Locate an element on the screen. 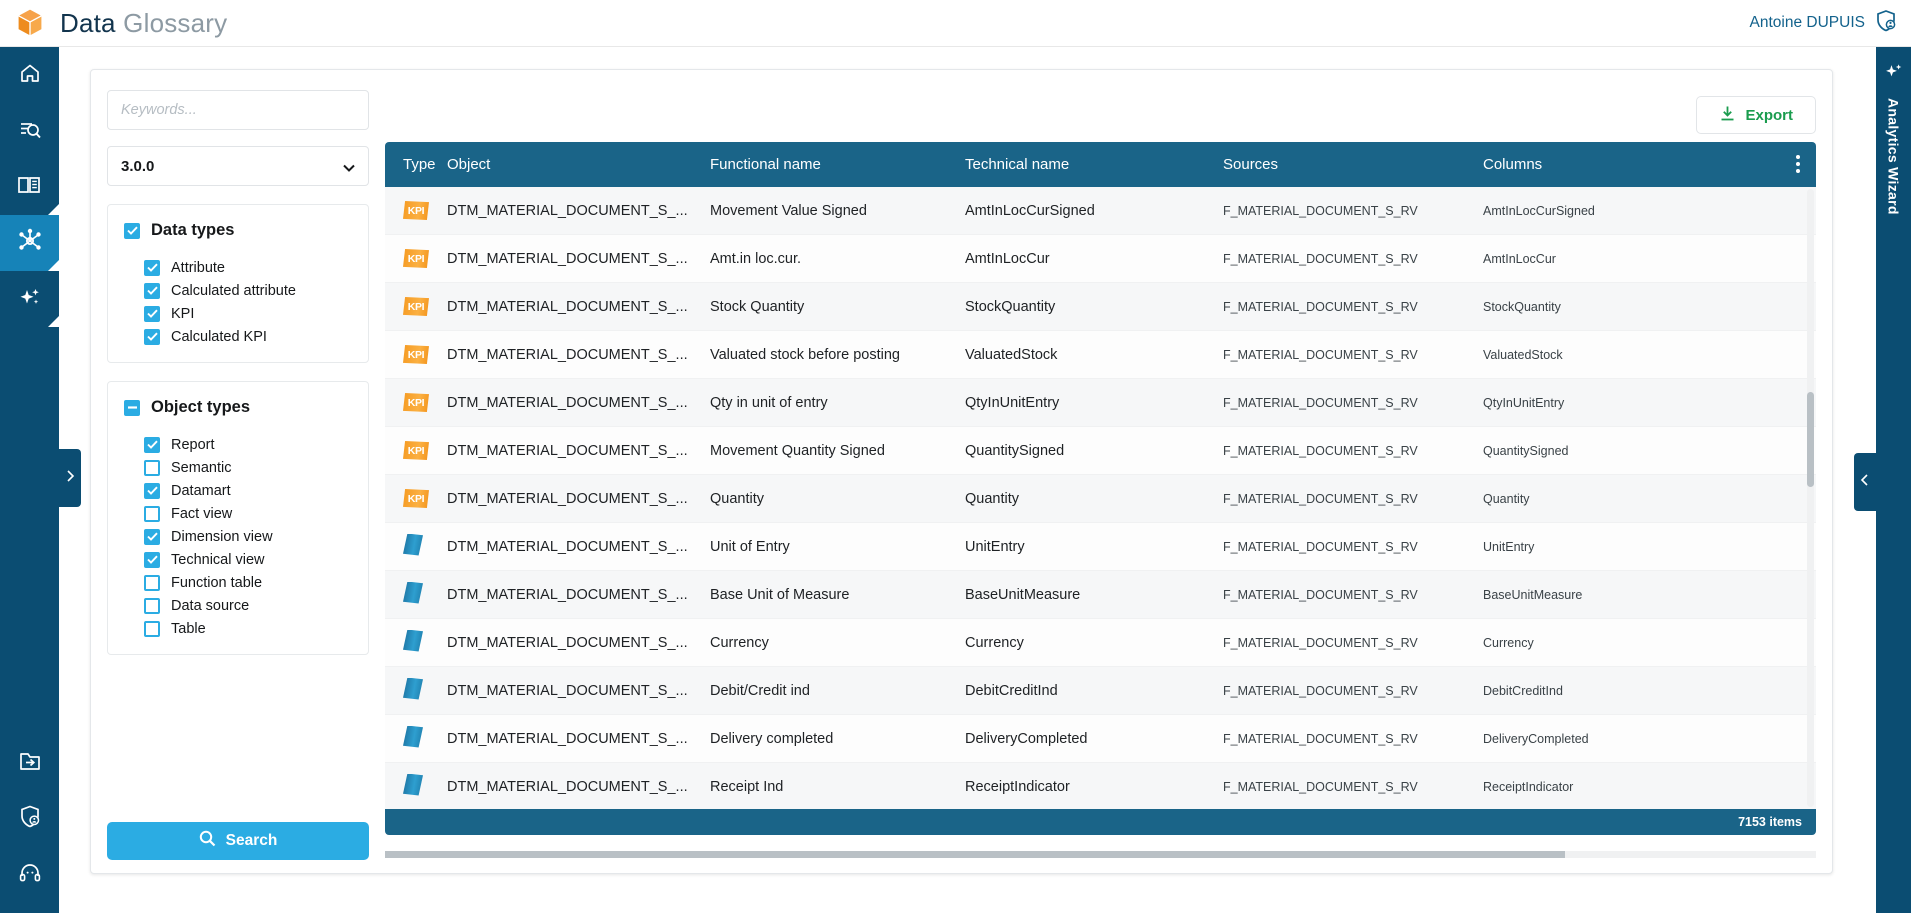 The width and height of the screenshot is (1911, 913). analytics-wizard-panel: Analytics Wizard is located at coordinates (1893, 480).